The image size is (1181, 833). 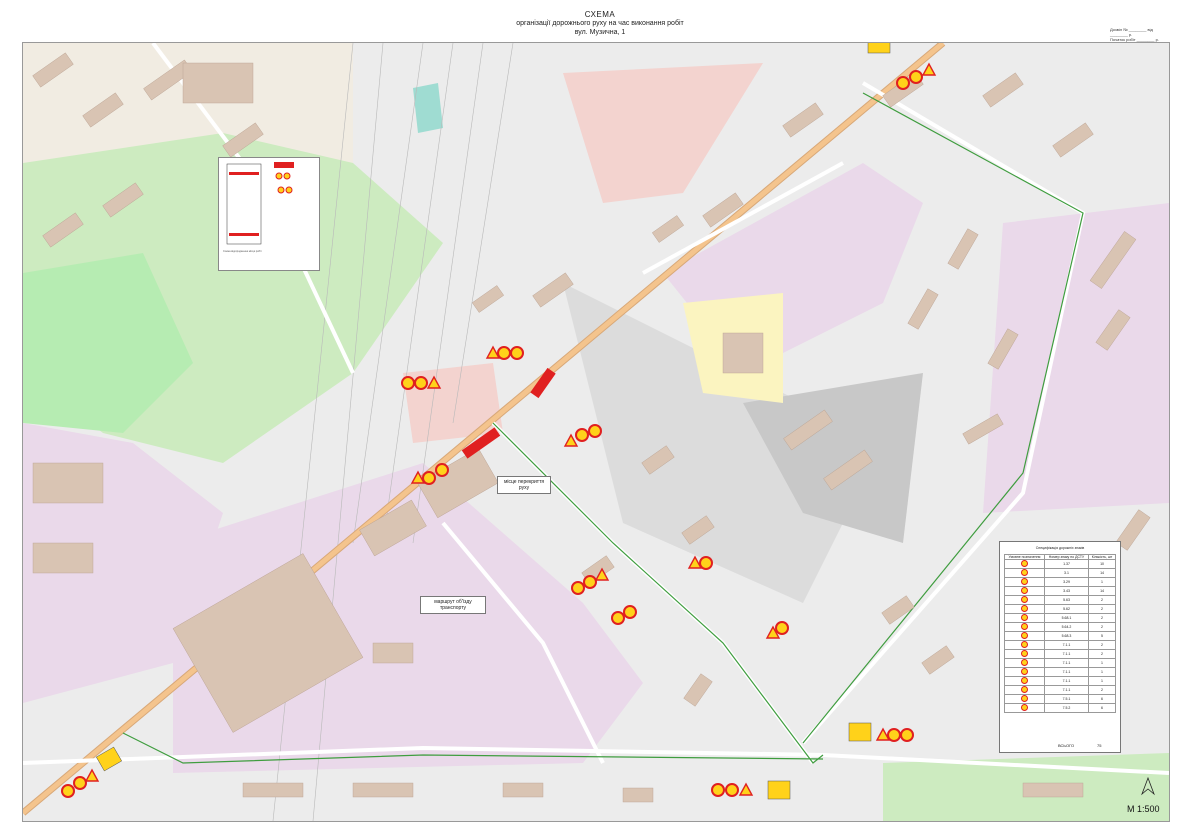 I want to click on closure-legend-inset: Схема відгородження місця робіт, so click(x=269, y=214).